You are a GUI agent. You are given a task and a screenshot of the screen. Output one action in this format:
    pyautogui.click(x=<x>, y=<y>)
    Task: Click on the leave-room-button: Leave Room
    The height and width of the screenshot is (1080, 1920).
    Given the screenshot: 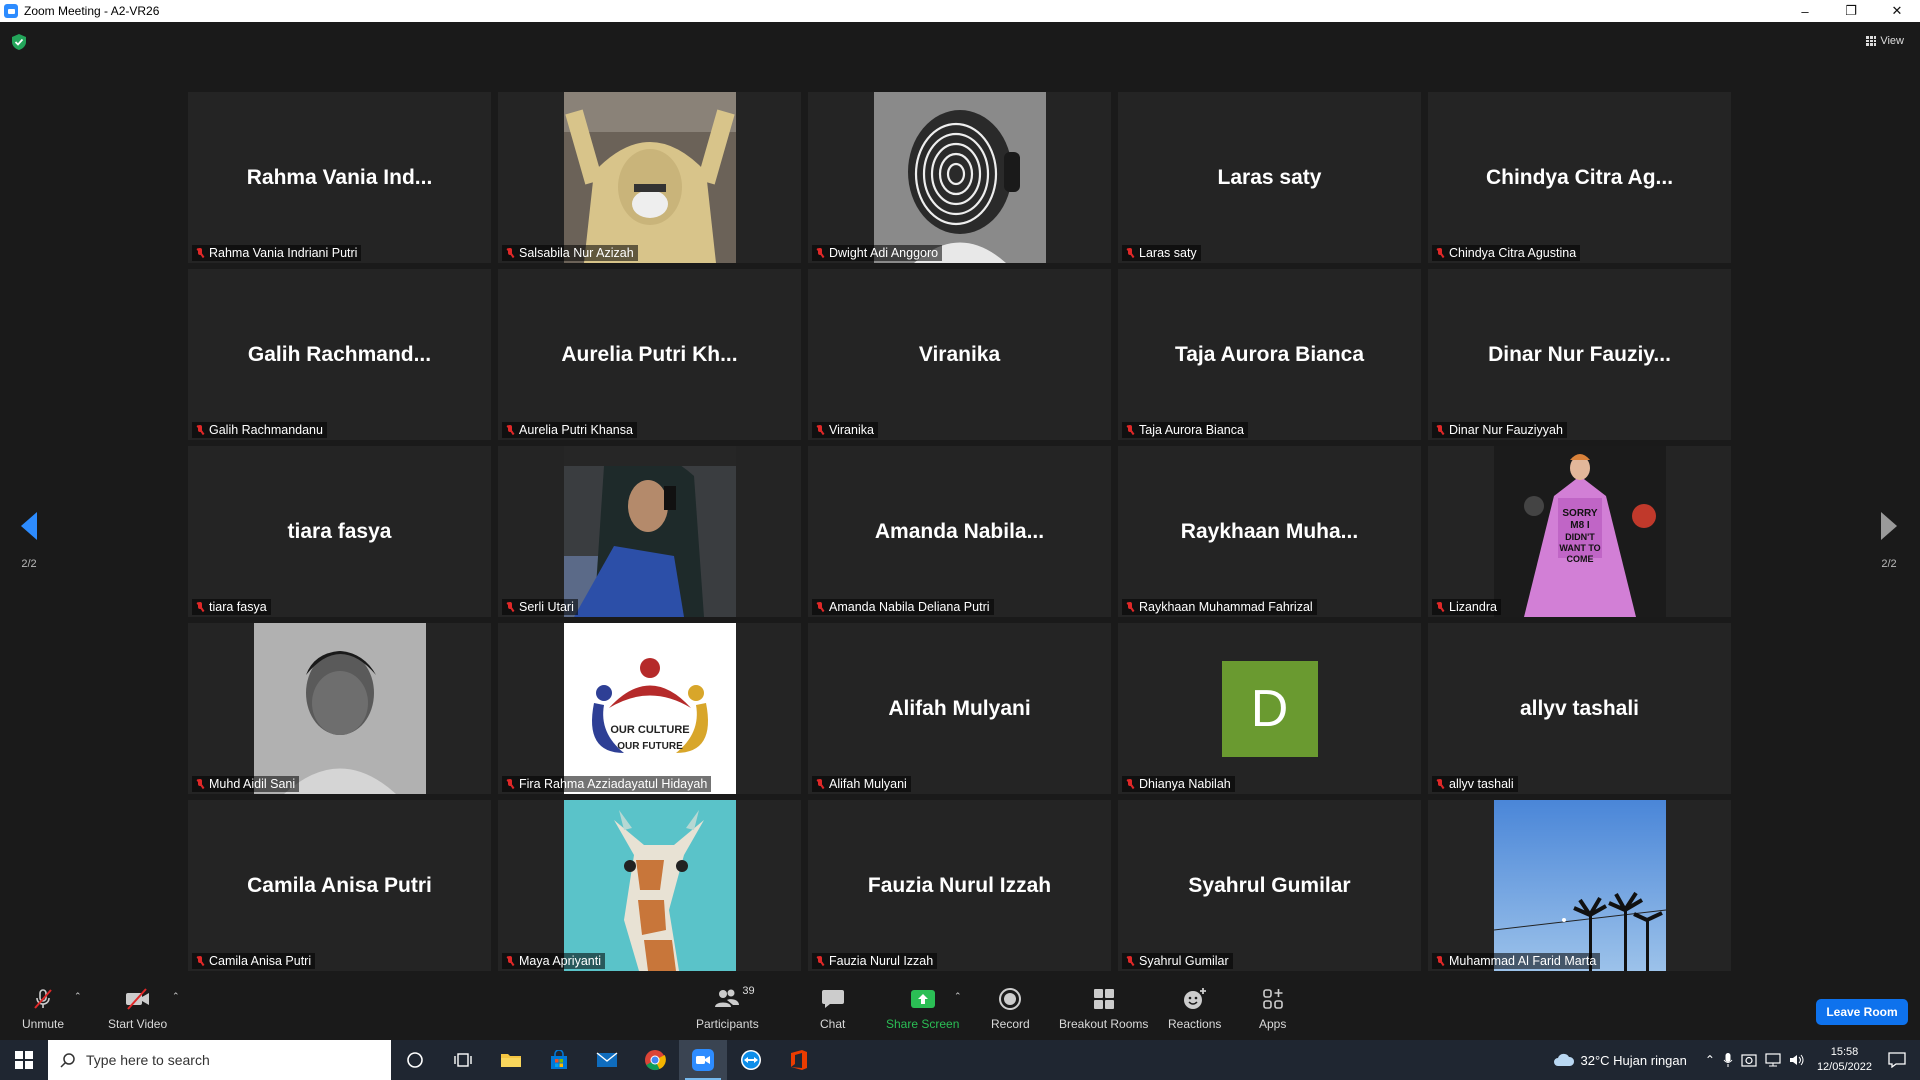 What is the action you would take?
    pyautogui.click(x=1862, y=1012)
    